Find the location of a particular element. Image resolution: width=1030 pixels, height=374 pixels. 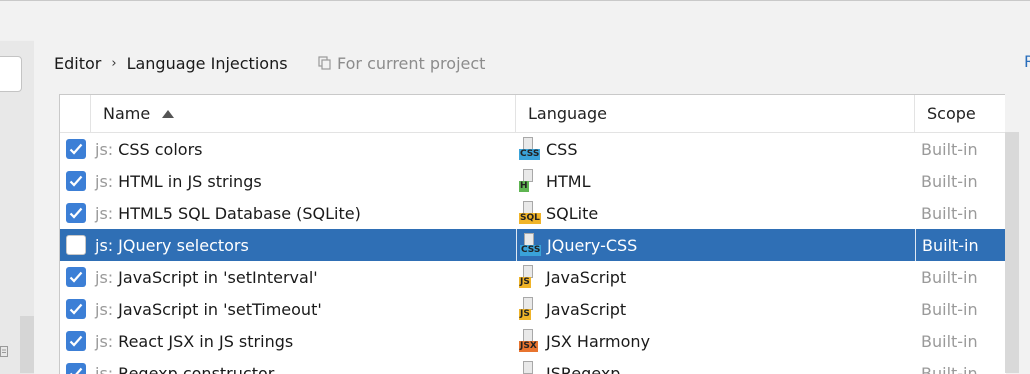

language-name: SQLite is located at coordinates (572, 213).